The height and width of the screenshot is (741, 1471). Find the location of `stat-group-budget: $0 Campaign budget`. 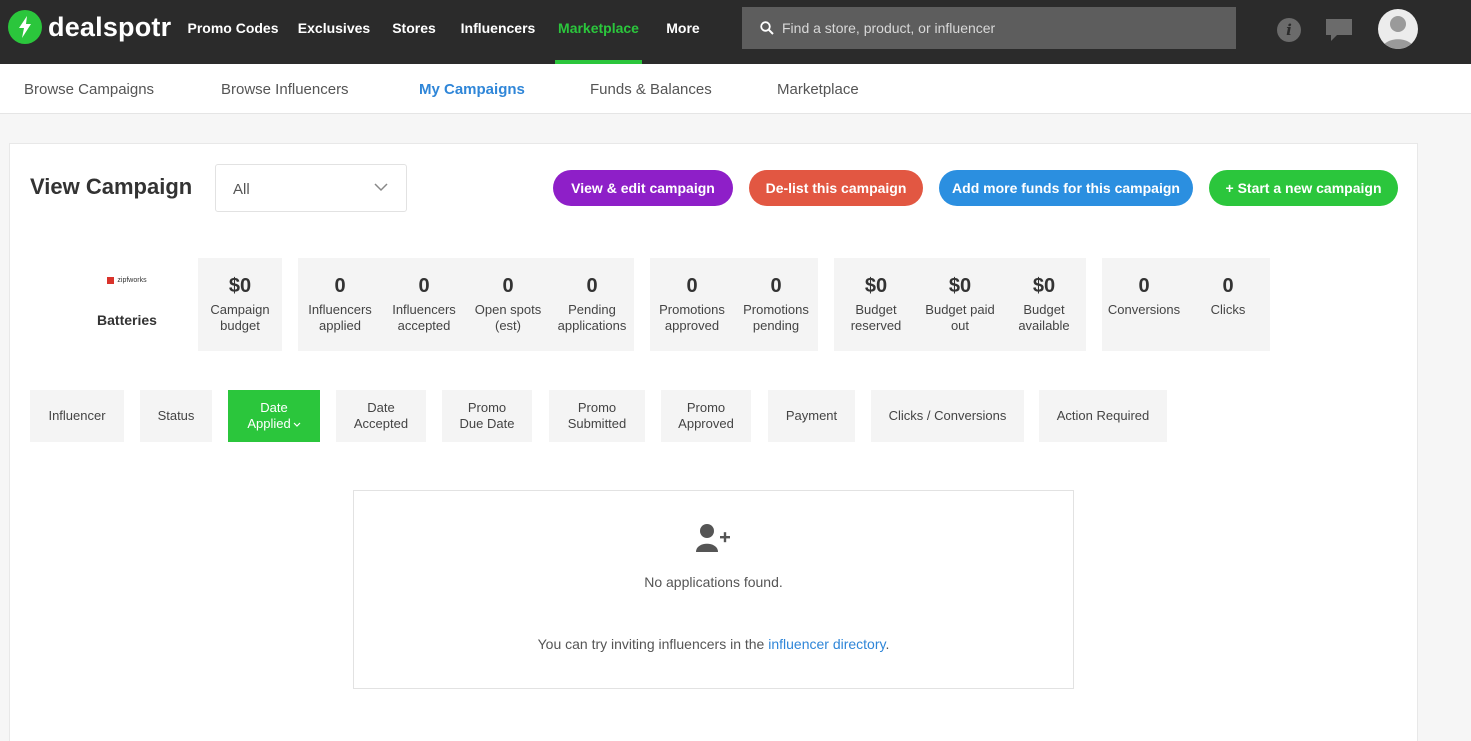

stat-group-budget: $0 Campaign budget is located at coordinates (240, 304).